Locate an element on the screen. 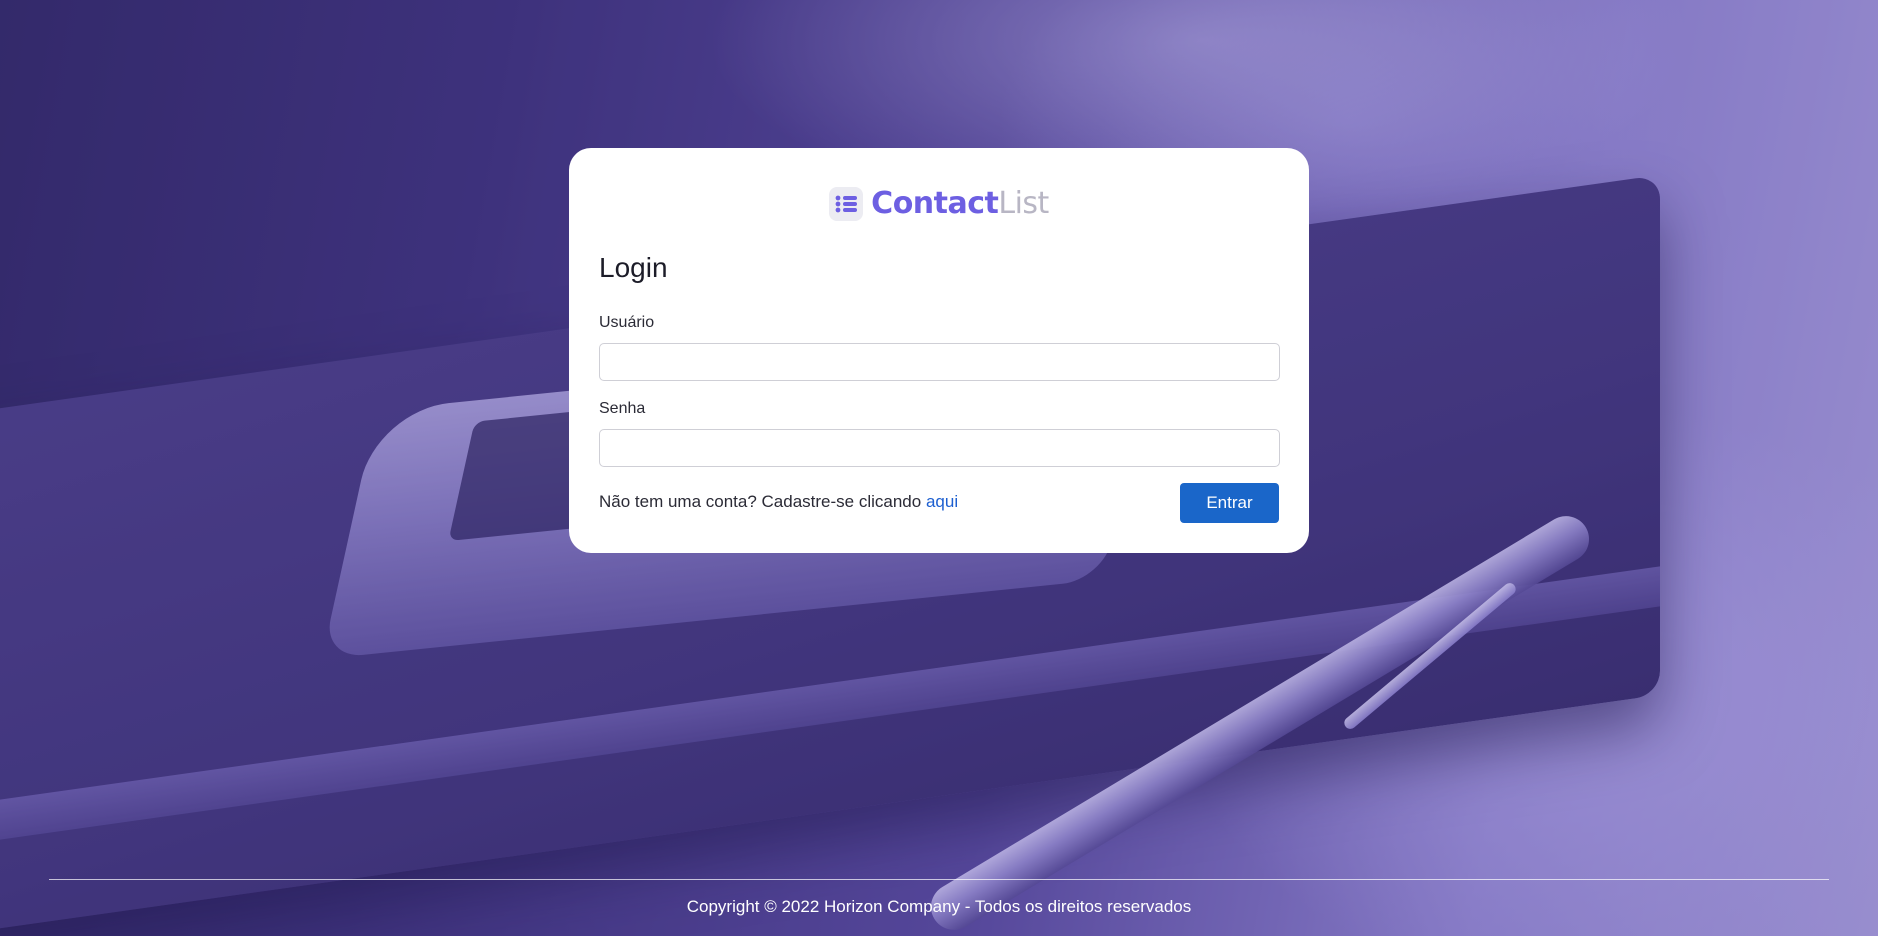 The image size is (1878, 936). login-button: Entrar is located at coordinates (1229, 503).